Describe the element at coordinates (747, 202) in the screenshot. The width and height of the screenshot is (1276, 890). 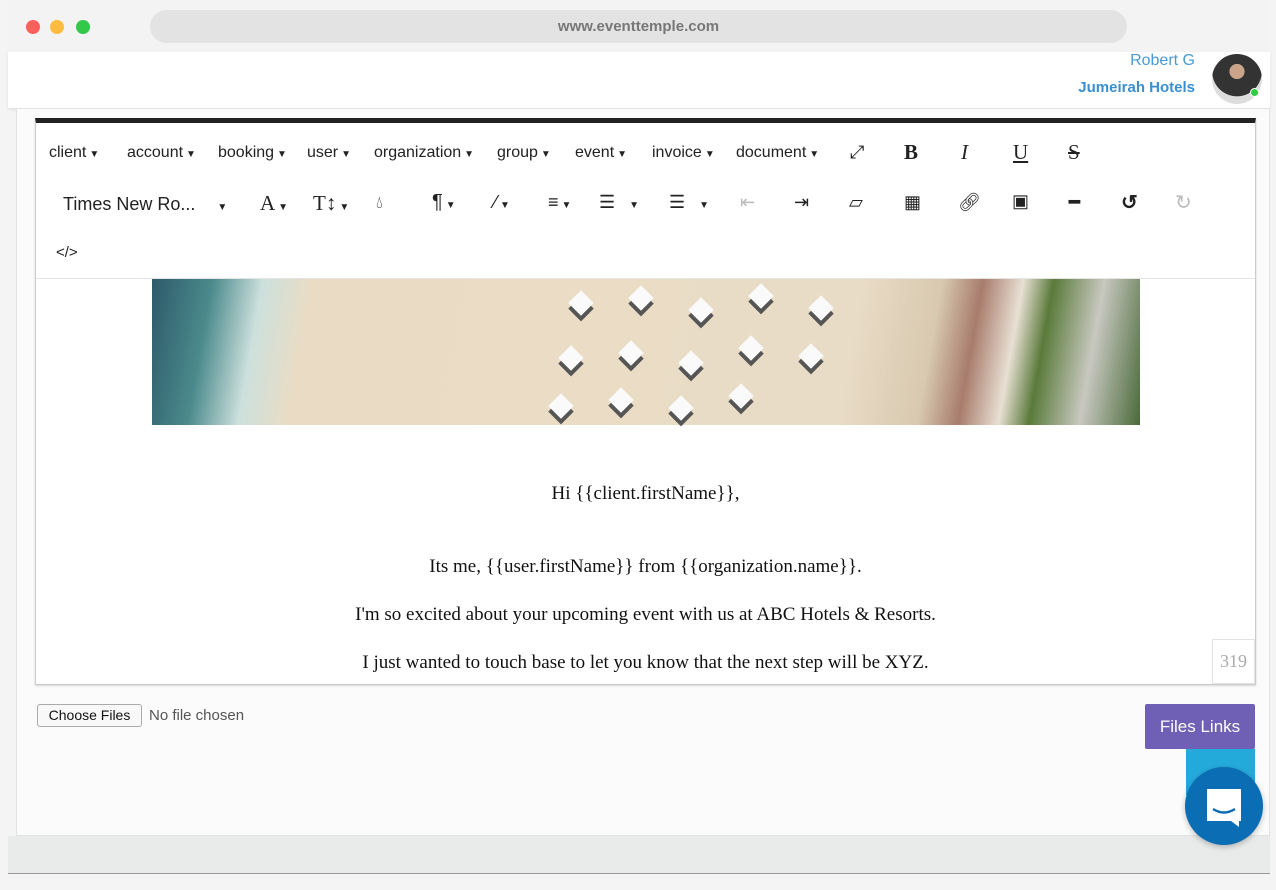
I see `outdent-icon: ⇤` at that location.